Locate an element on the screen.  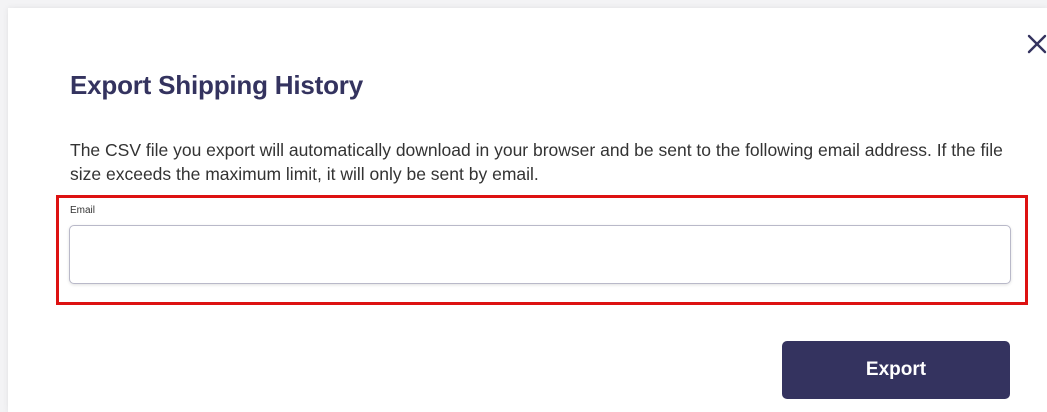
export-button: Export is located at coordinates (896, 370).